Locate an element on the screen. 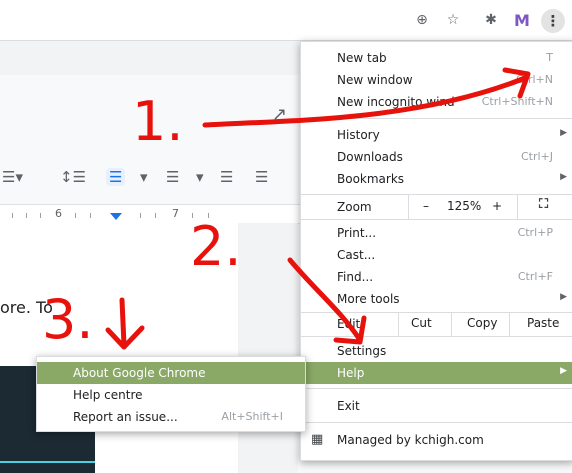 The image size is (572, 473). menu-item-label: More tools is located at coordinates (368, 299).